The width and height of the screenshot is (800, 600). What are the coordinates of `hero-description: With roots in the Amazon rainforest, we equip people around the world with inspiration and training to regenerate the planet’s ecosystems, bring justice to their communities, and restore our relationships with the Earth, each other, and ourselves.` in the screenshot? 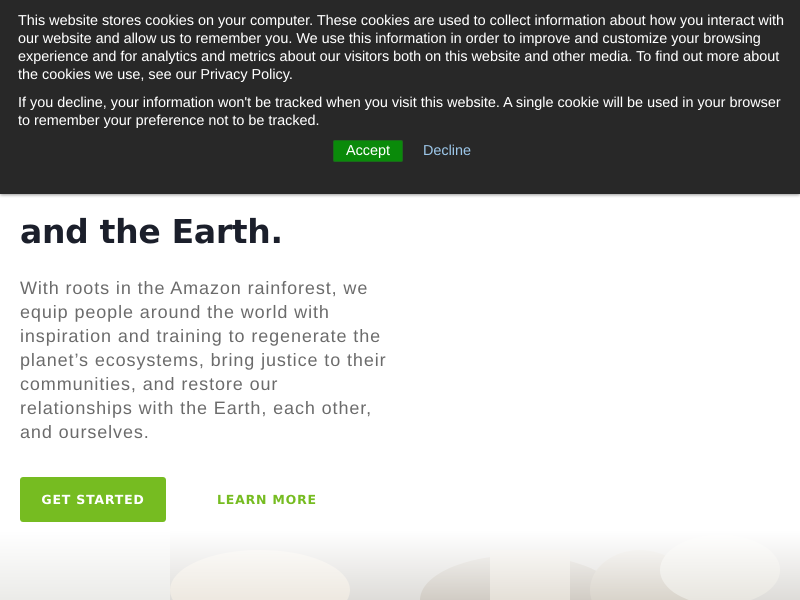 It's located at (204, 360).